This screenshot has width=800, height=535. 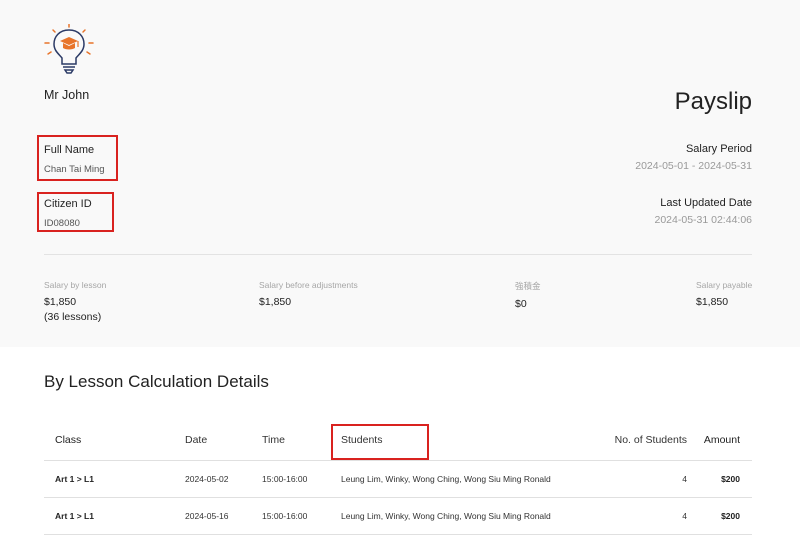 I want to click on salary-period-value: 2024-05-01 - 2024-05-31, so click(x=693, y=166).